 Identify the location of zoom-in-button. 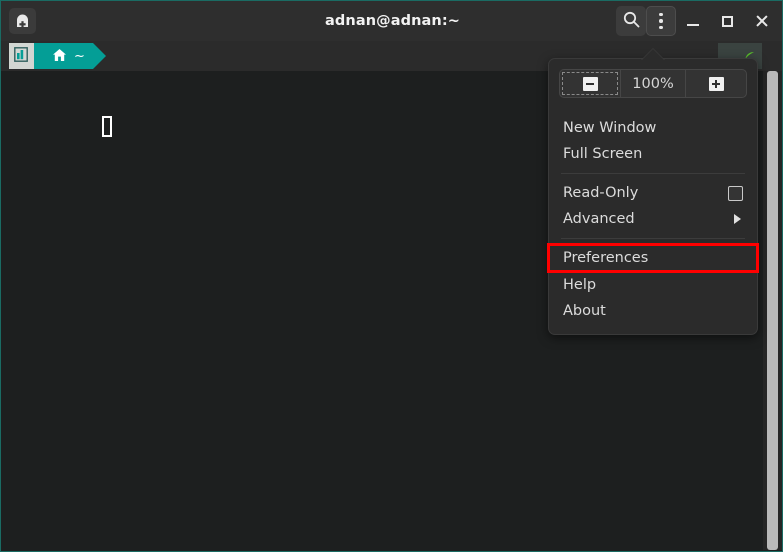
(716, 83).